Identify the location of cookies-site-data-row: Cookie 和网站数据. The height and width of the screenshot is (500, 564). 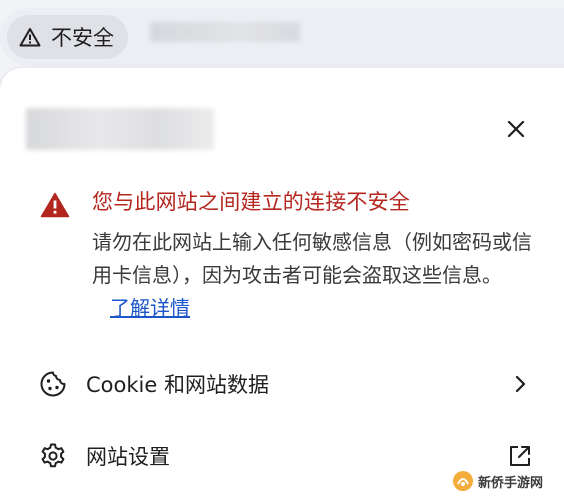
(282, 384).